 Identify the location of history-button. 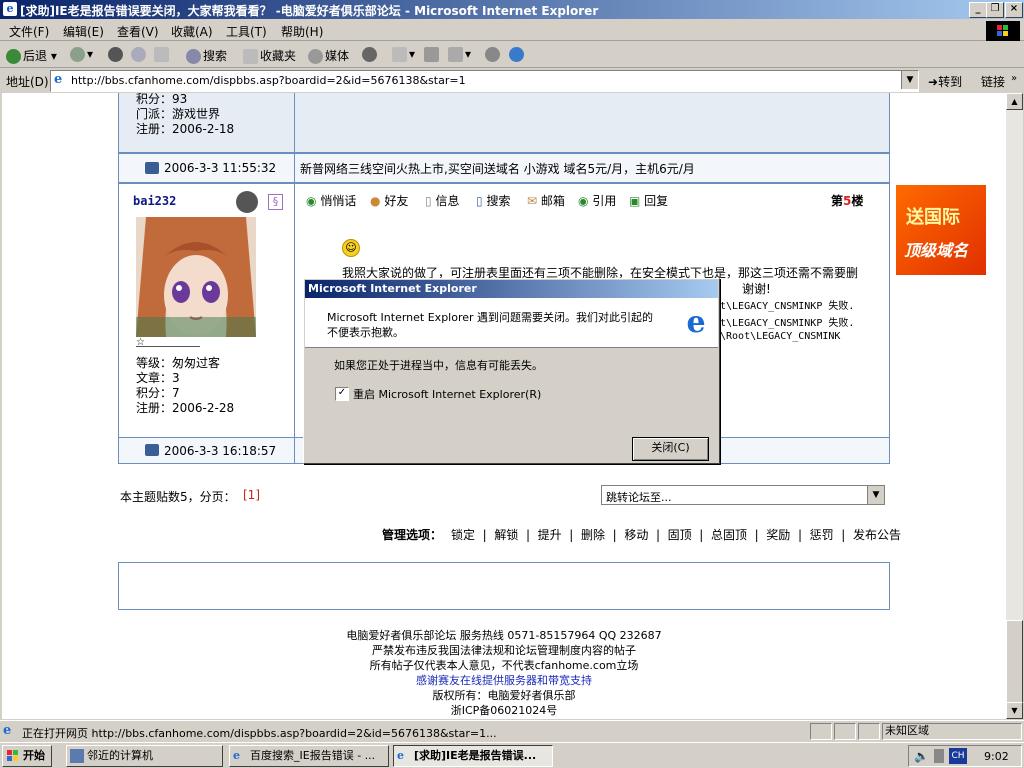
(370, 56).